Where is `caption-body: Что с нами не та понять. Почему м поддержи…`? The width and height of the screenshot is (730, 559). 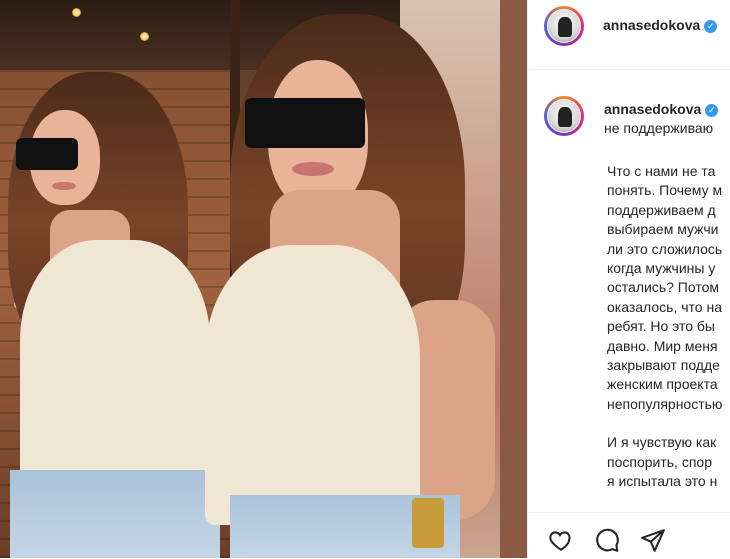
caption-body: Что с нами не та понять. Почему м поддержи… is located at coordinates (668, 327).